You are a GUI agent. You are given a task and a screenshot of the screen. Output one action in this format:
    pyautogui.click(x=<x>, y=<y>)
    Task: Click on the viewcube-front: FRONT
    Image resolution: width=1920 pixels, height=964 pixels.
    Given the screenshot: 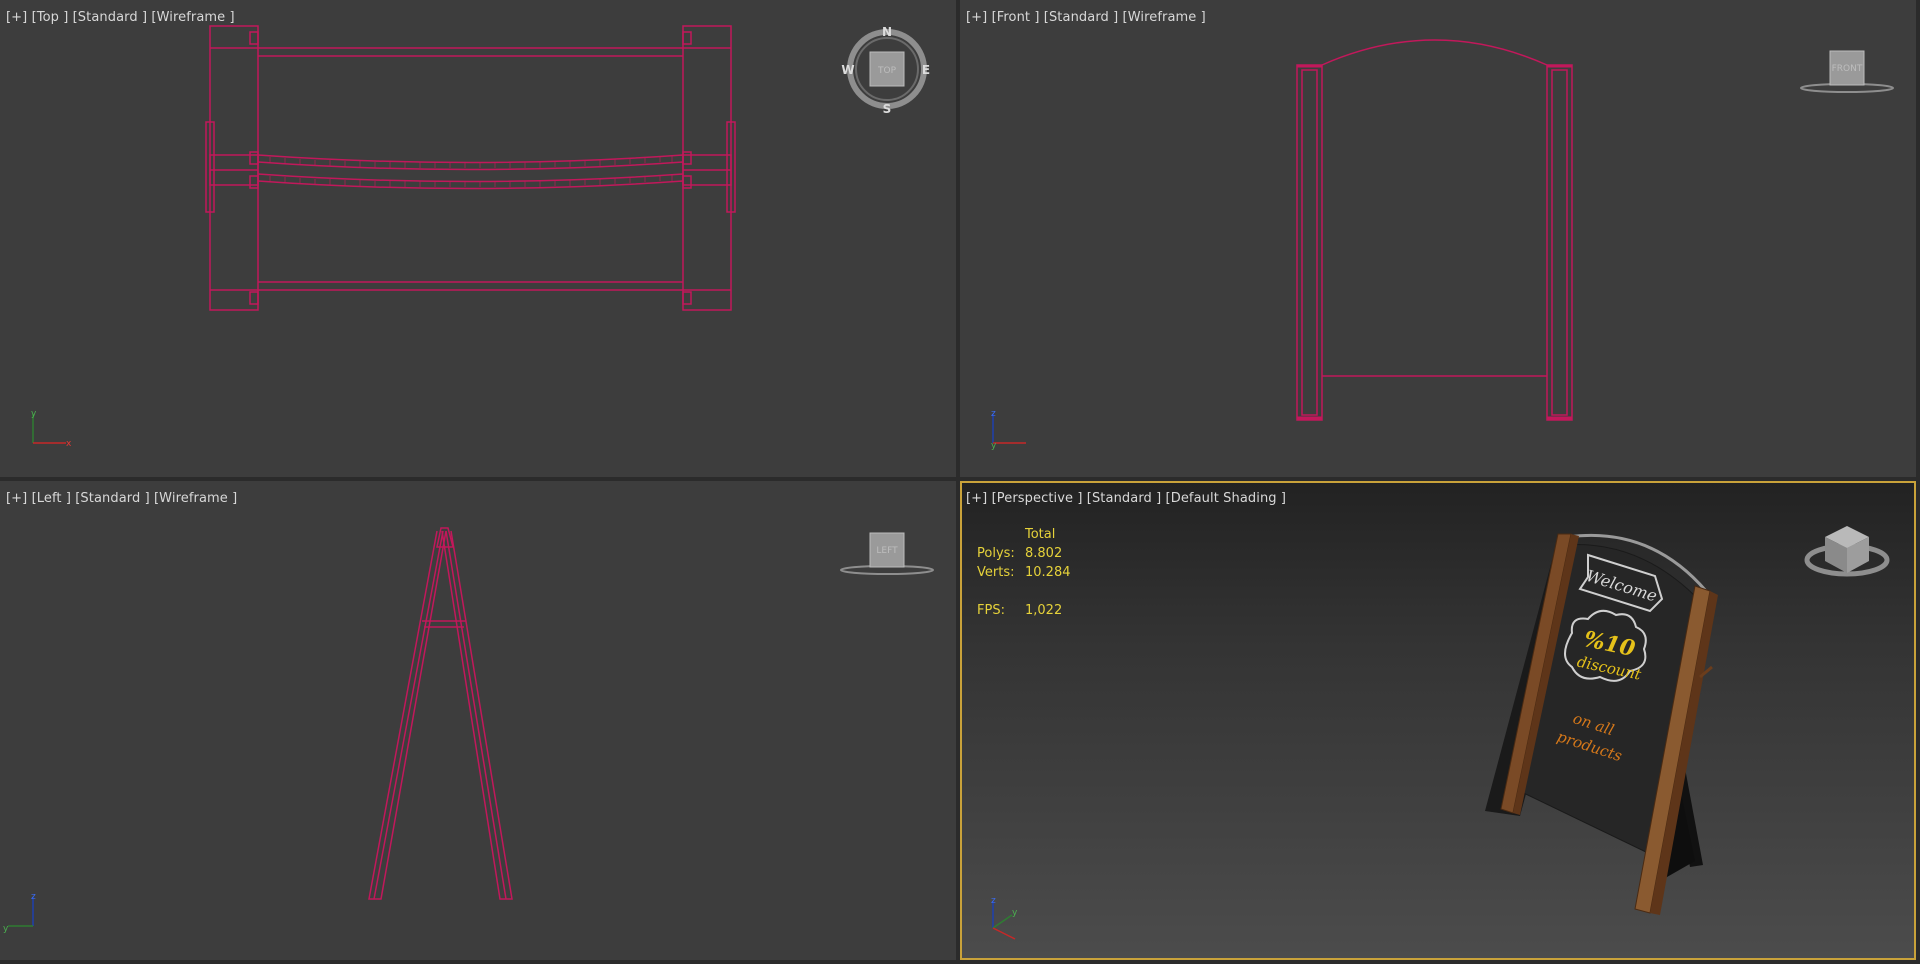 What is the action you would take?
    pyautogui.click(x=1847, y=71)
    